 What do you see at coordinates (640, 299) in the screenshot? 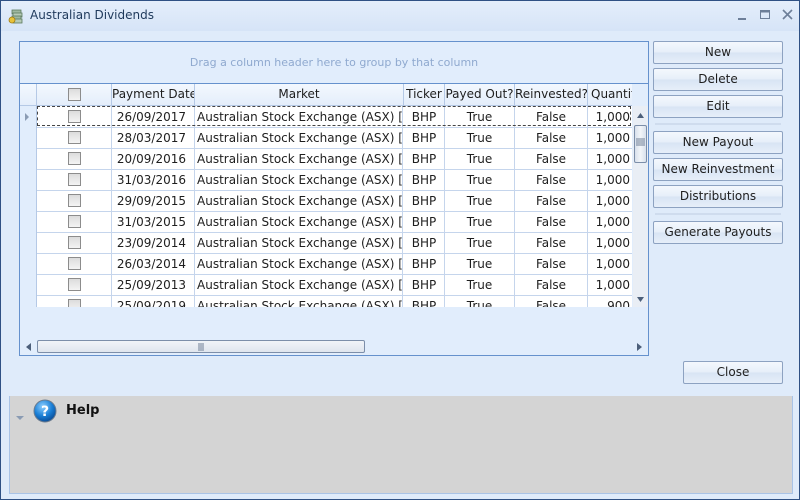
I see `scroll-down-arrow` at bounding box center [640, 299].